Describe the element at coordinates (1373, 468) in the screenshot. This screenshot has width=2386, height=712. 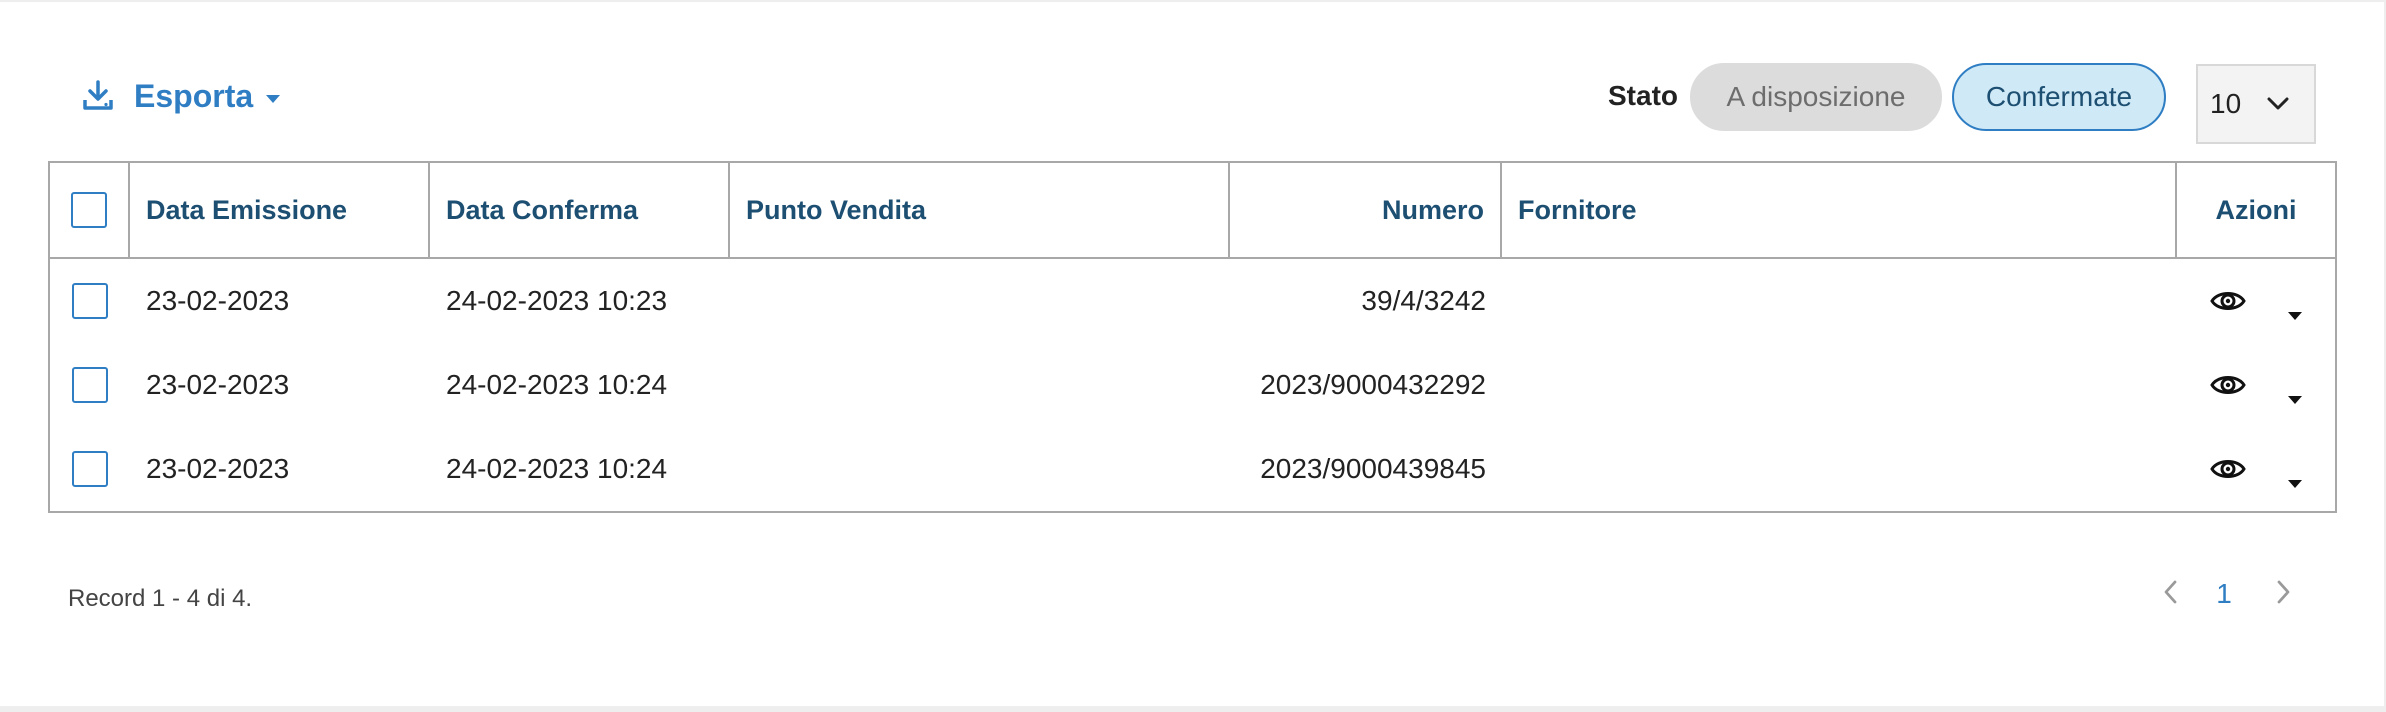
I see `cell-numero: 2023/9000439845` at that location.